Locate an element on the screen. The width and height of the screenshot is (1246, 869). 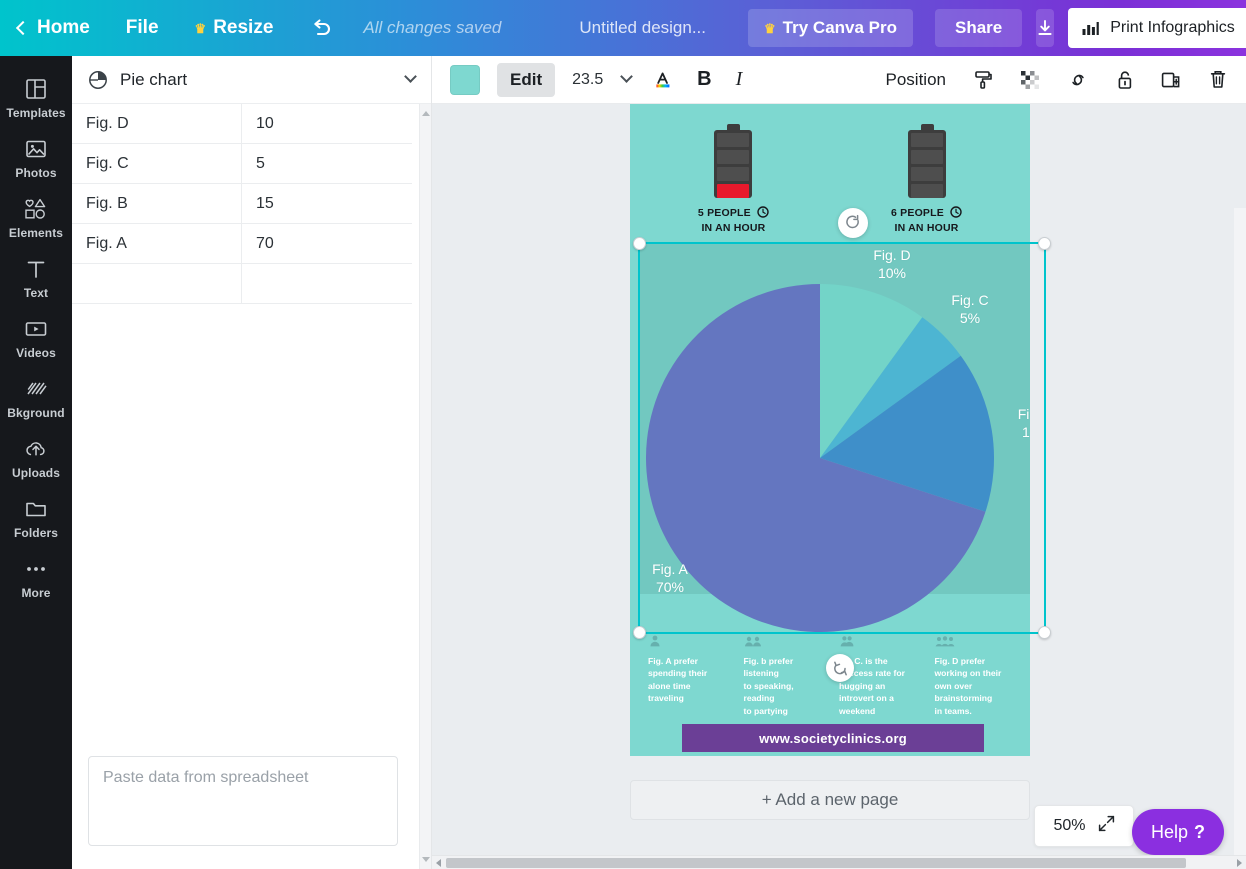
sidebar-item-elements: Elements is located at coordinates (36, 218).